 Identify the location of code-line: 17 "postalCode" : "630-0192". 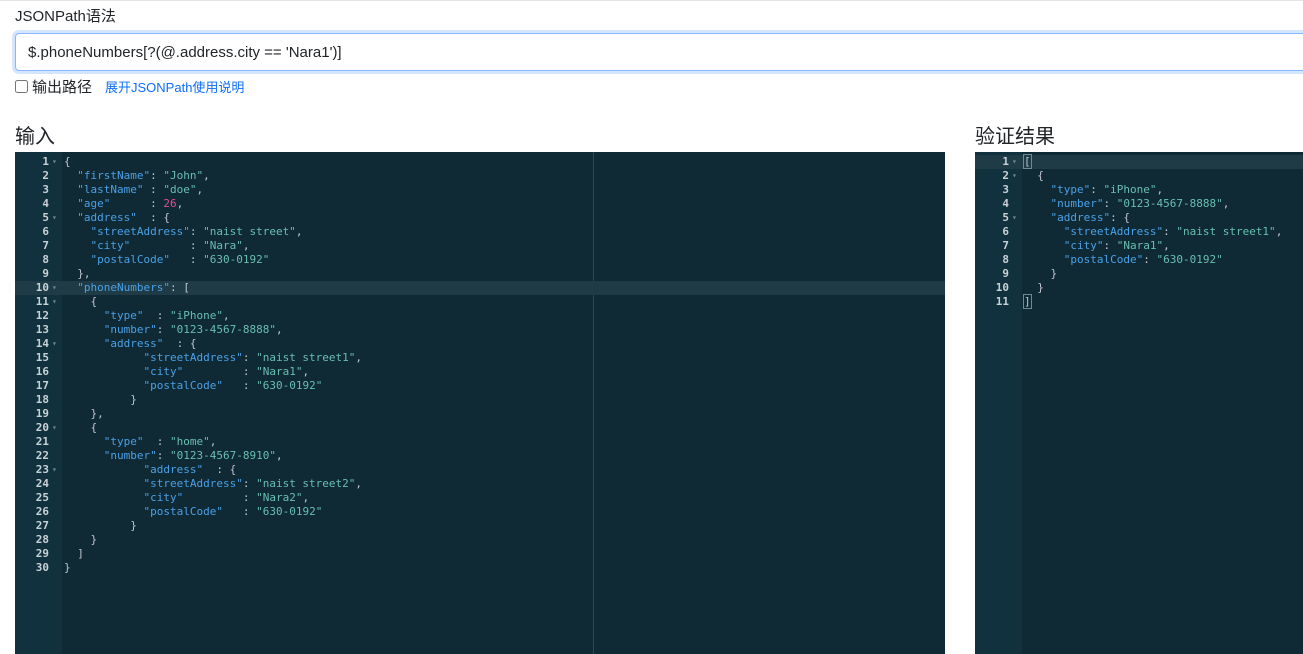
(480, 386).